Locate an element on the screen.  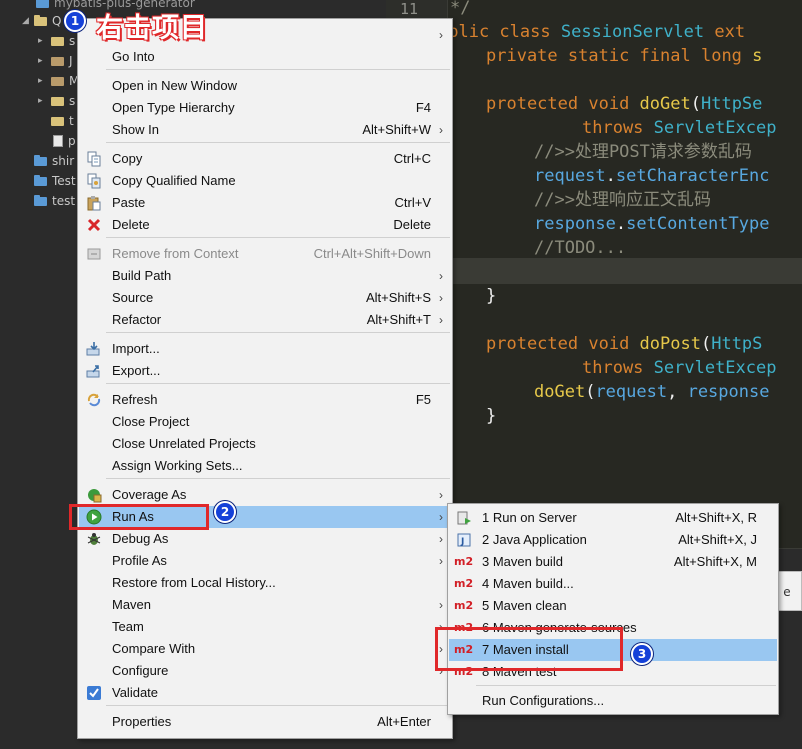
code-token: ext is located at coordinates (730, 32).